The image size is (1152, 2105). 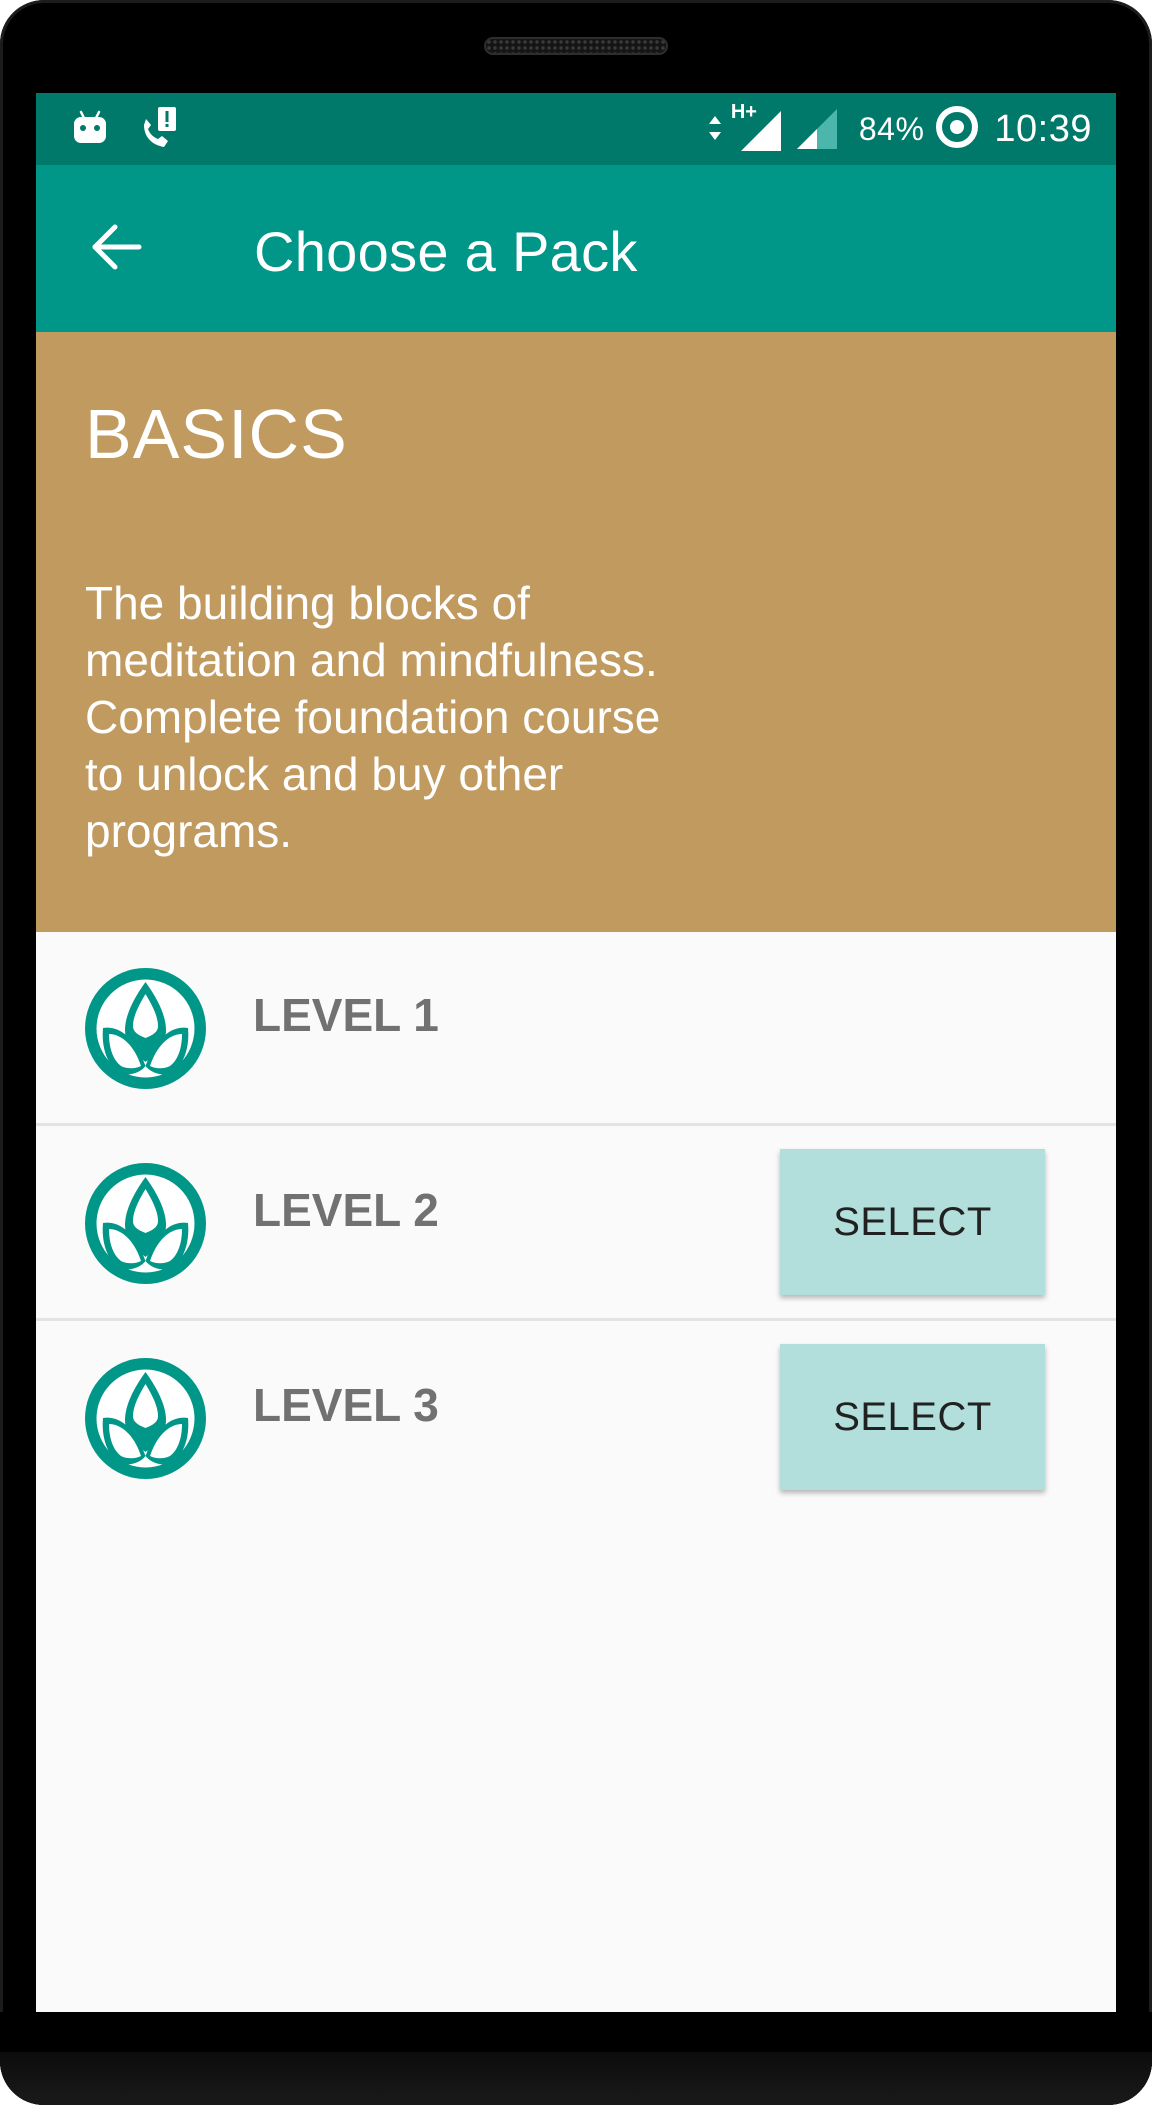 I want to click on level-row: LEVEL 3 SELECT, so click(x=576, y=1419).